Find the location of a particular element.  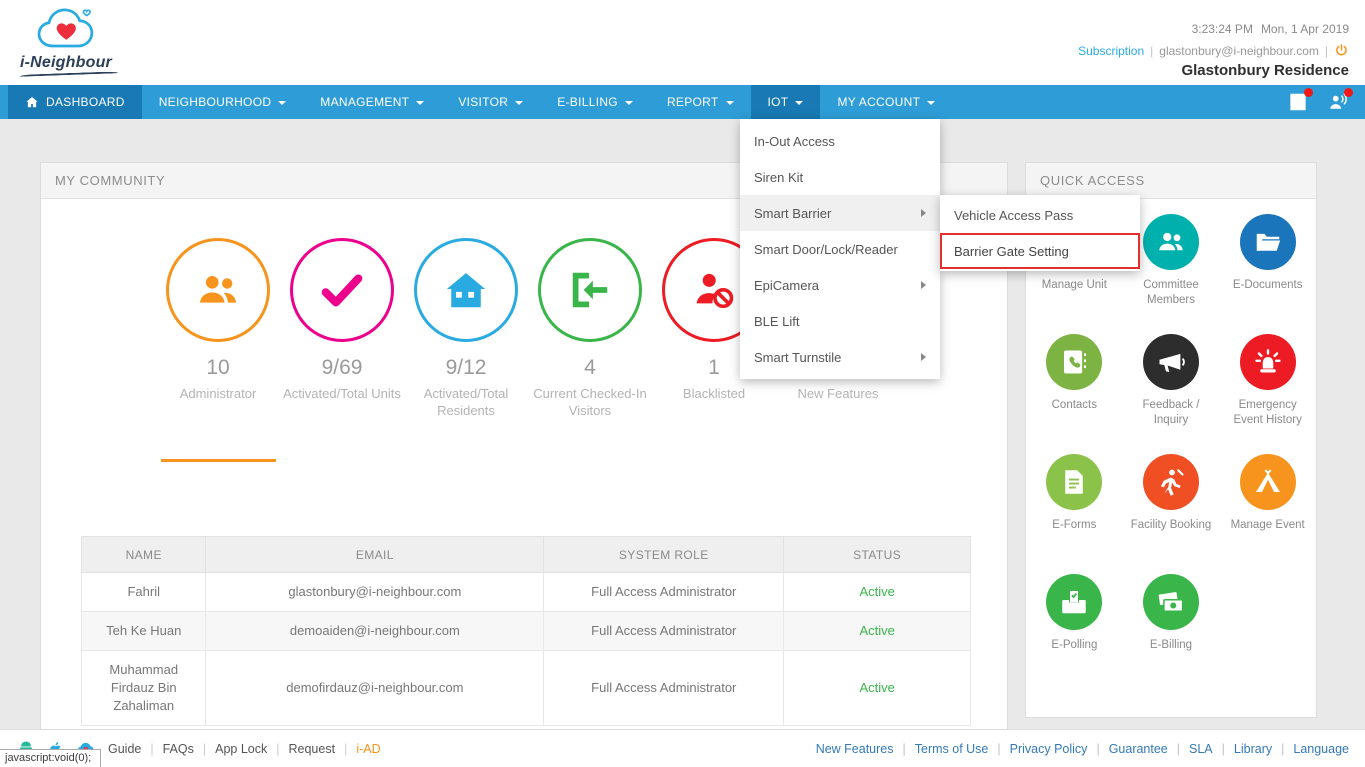

nav-item-label: VISITOR is located at coordinates (483, 102).